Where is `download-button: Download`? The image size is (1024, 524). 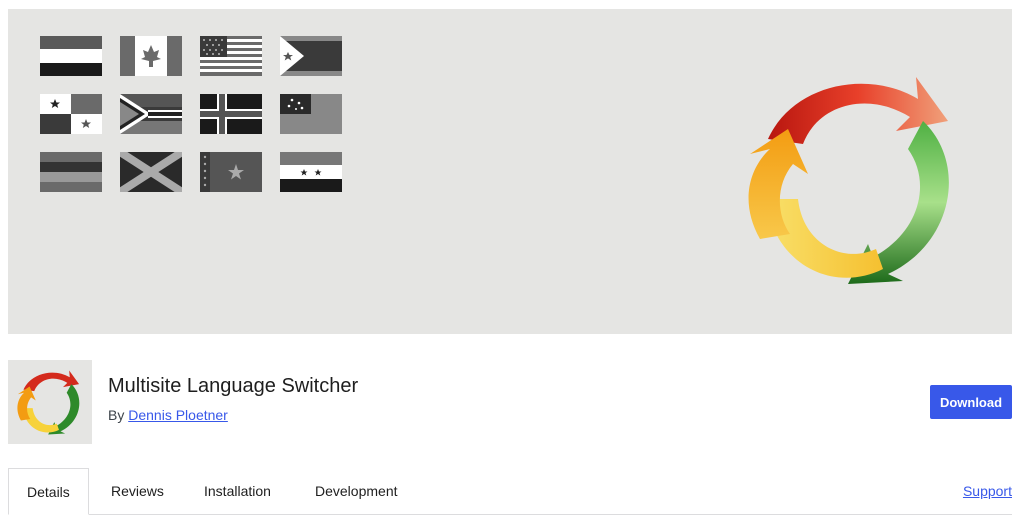
download-button: Download is located at coordinates (971, 402).